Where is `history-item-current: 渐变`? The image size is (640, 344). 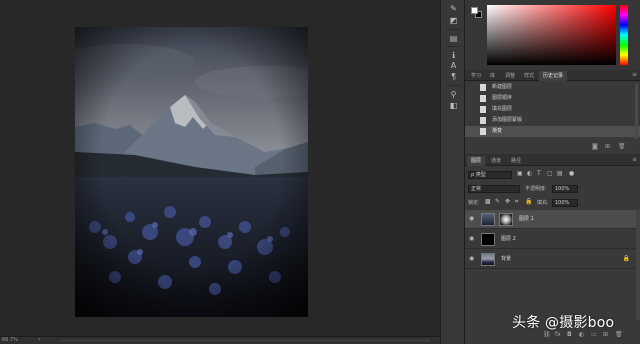 history-item-current: 渐变 is located at coordinates (552, 131).